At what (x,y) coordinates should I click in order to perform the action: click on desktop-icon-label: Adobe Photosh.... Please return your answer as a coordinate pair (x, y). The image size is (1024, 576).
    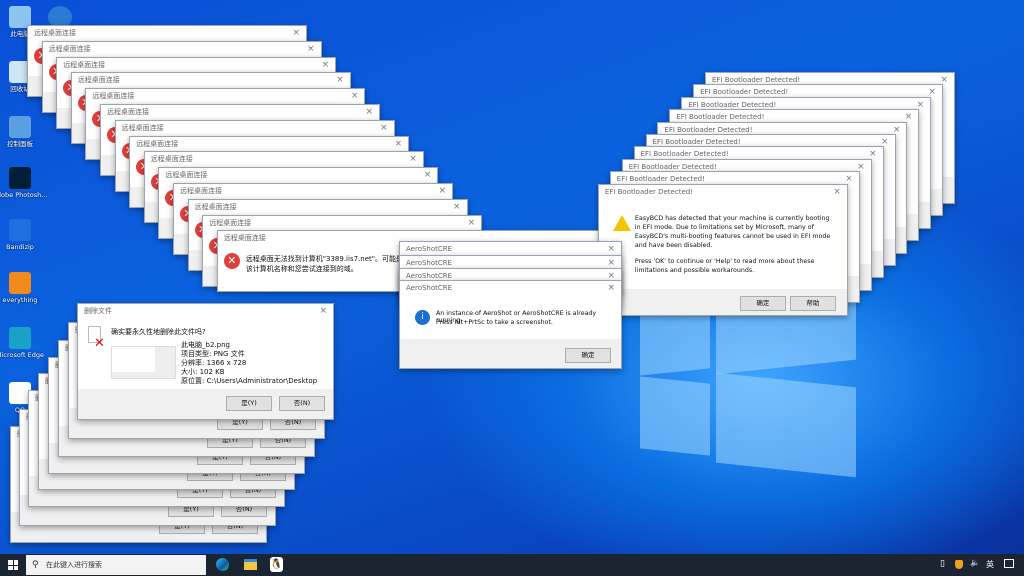
    Looking at the image, I should click on (24, 195).